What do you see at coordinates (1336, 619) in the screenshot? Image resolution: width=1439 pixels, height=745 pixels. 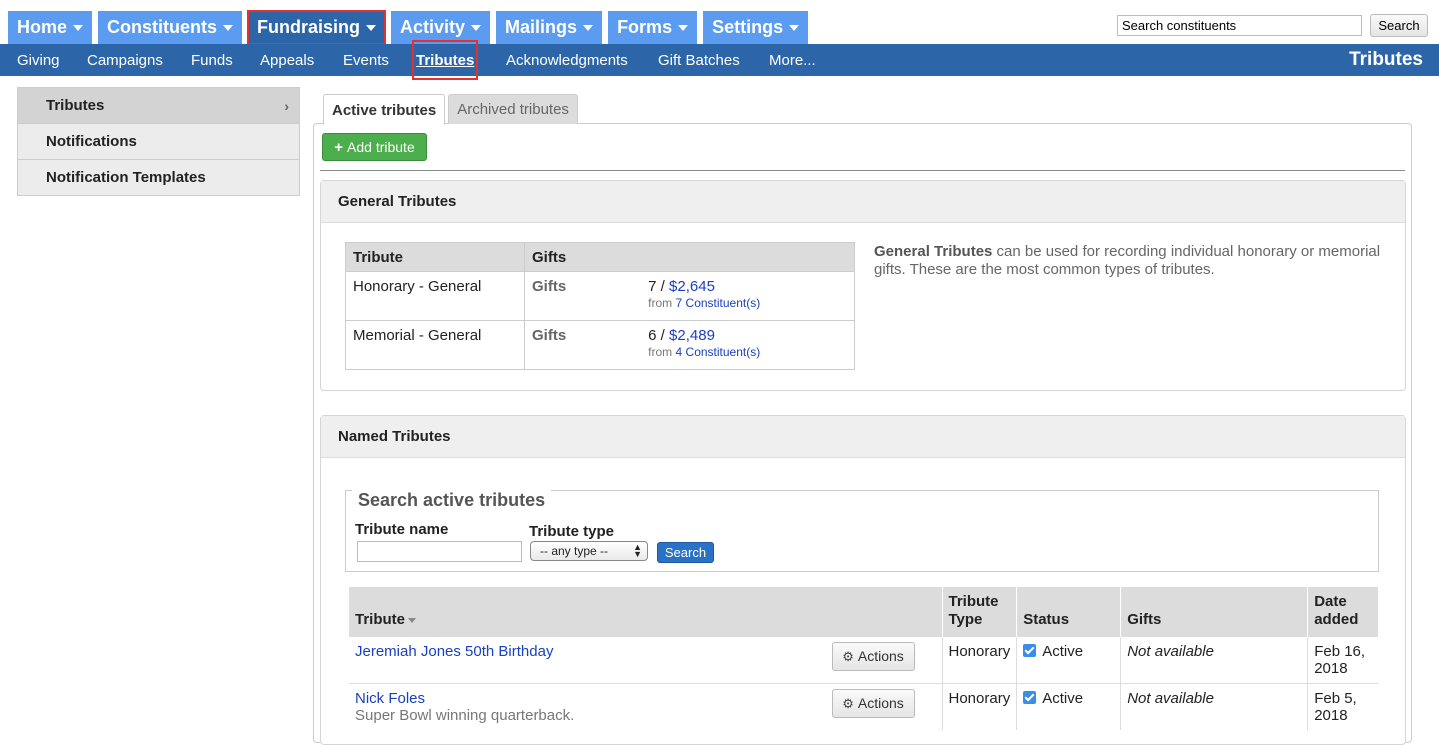 I see `column-header-date-line2: added` at bounding box center [1336, 619].